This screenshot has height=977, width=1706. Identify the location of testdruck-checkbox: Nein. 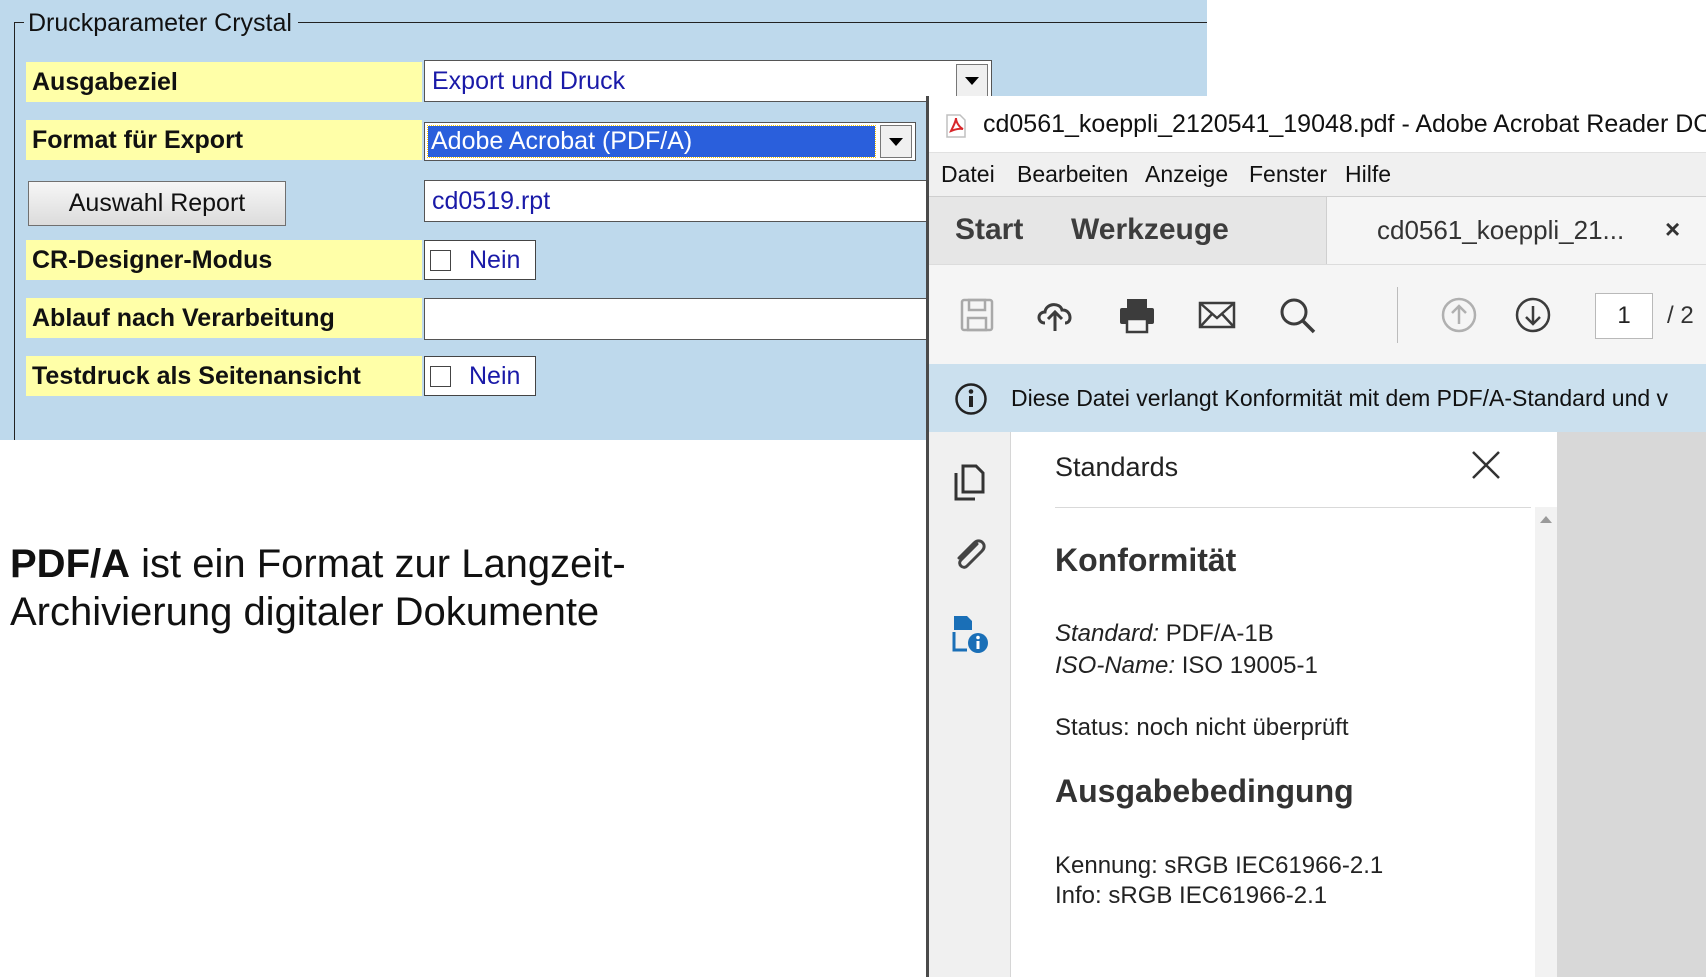
(480, 376).